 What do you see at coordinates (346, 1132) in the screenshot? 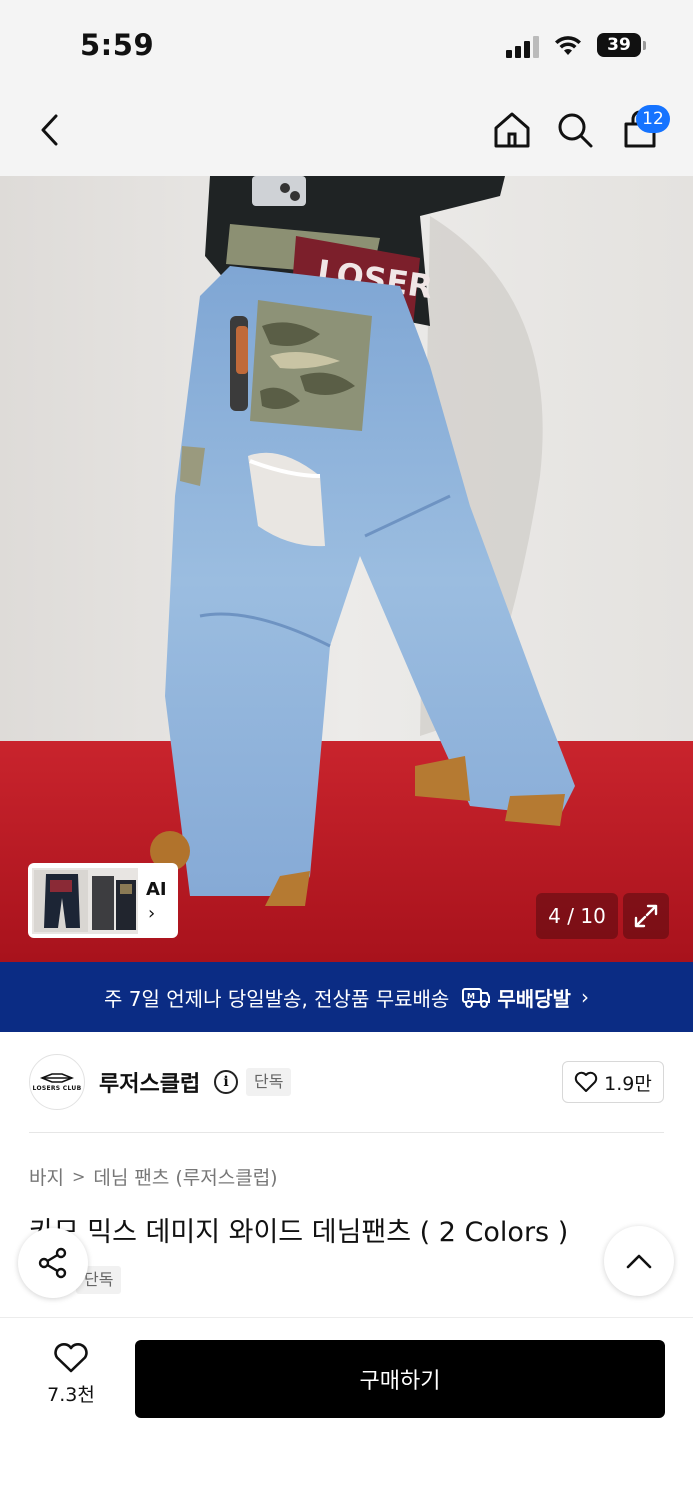
I see `divider` at bounding box center [346, 1132].